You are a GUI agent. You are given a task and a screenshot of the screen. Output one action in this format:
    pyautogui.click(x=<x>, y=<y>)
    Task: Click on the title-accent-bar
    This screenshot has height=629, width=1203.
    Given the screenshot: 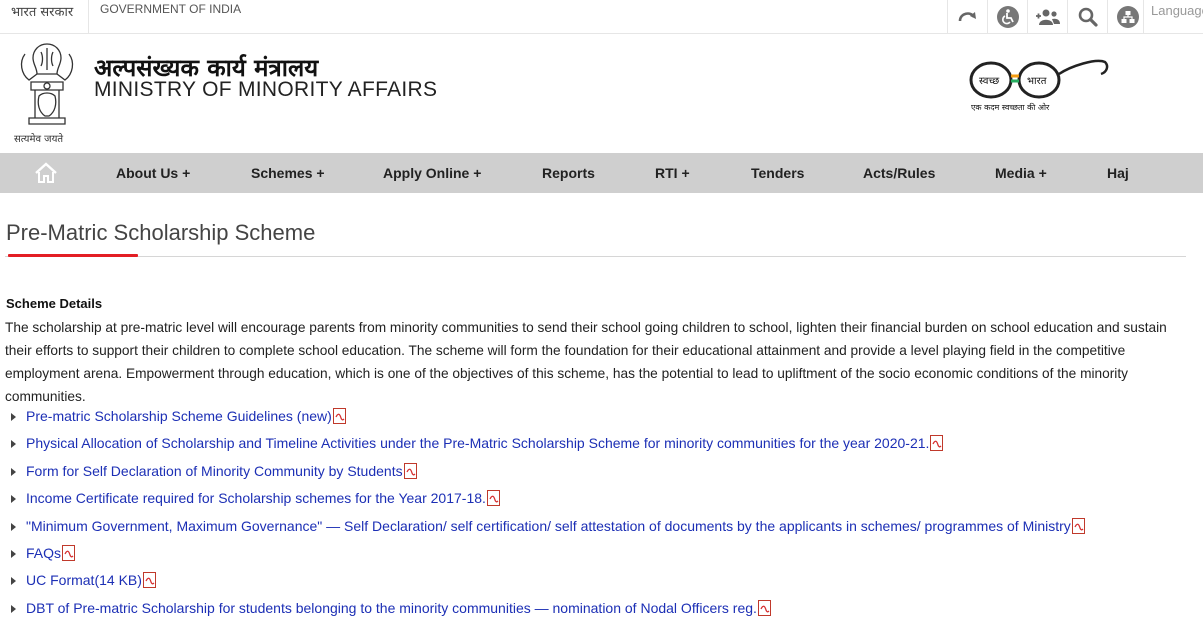 What is the action you would take?
    pyautogui.click(x=73, y=255)
    